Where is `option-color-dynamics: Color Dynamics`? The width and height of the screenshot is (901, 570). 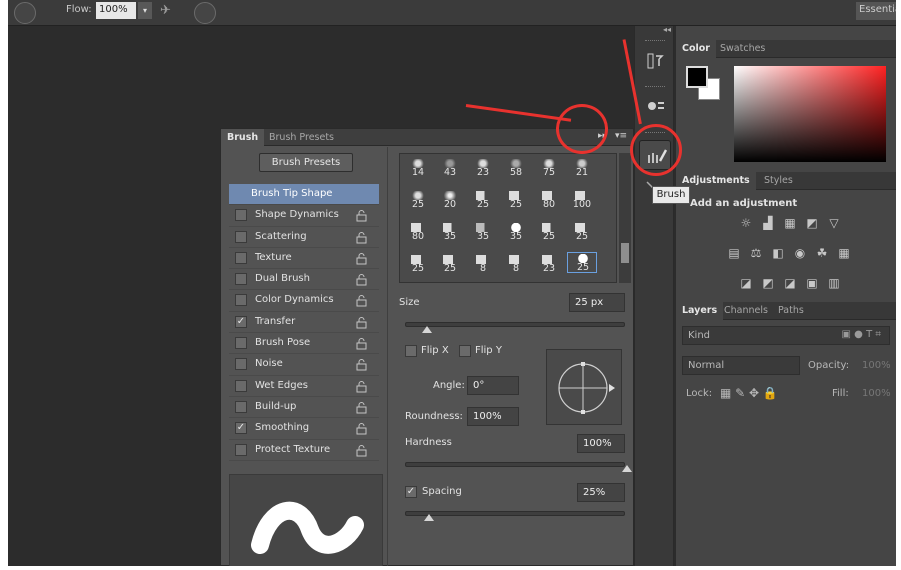
option-color-dynamics: Color Dynamics is located at coordinates (304, 301).